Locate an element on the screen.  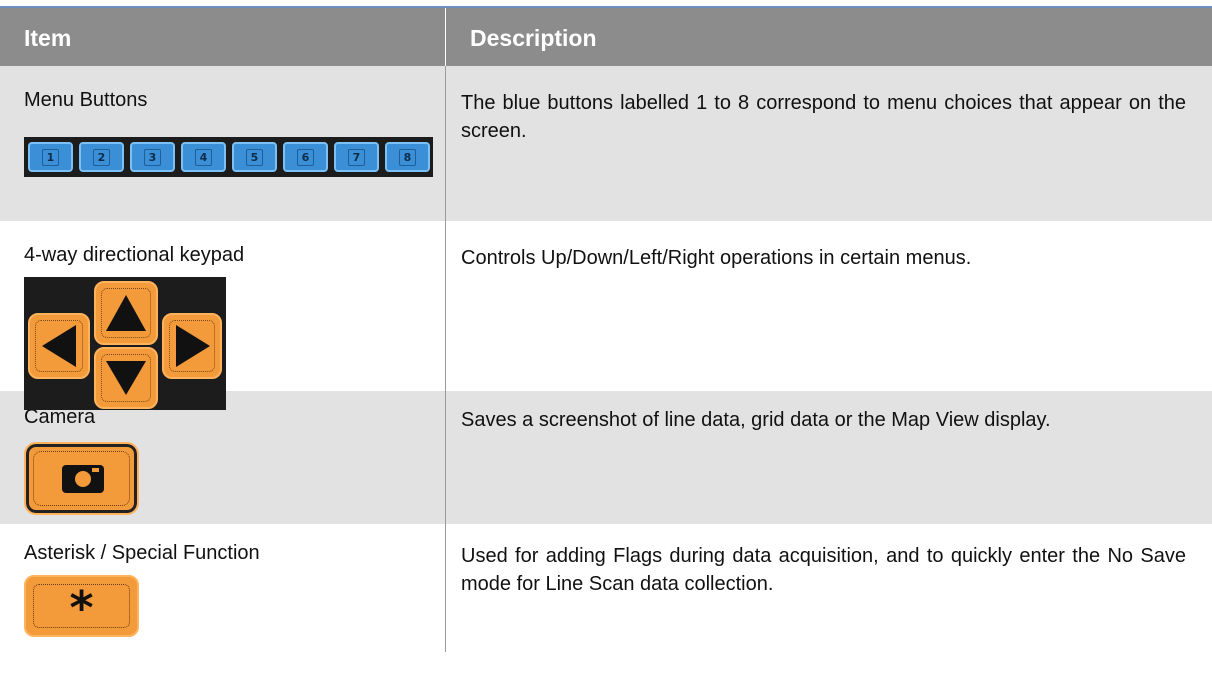
directional-keypad-image is located at coordinates (125, 343).